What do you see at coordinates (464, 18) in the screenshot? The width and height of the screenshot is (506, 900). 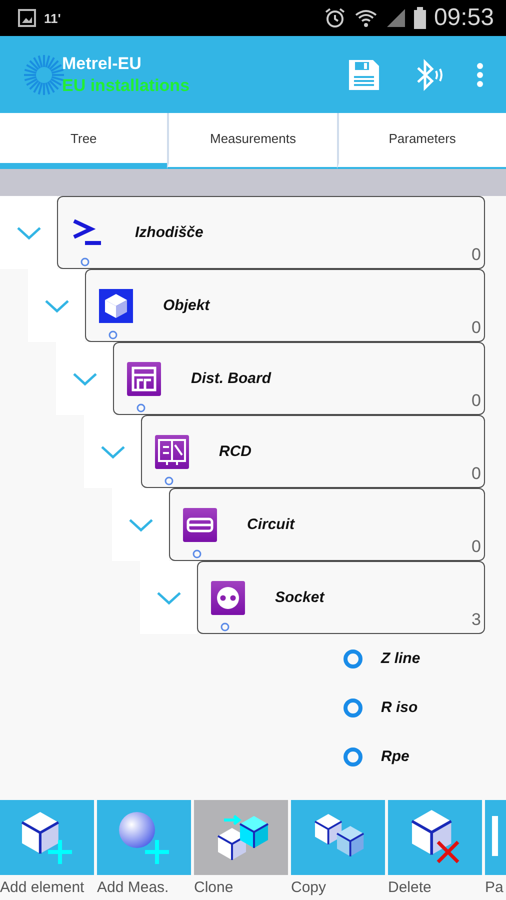 I see `clock-text: 09:53` at bounding box center [464, 18].